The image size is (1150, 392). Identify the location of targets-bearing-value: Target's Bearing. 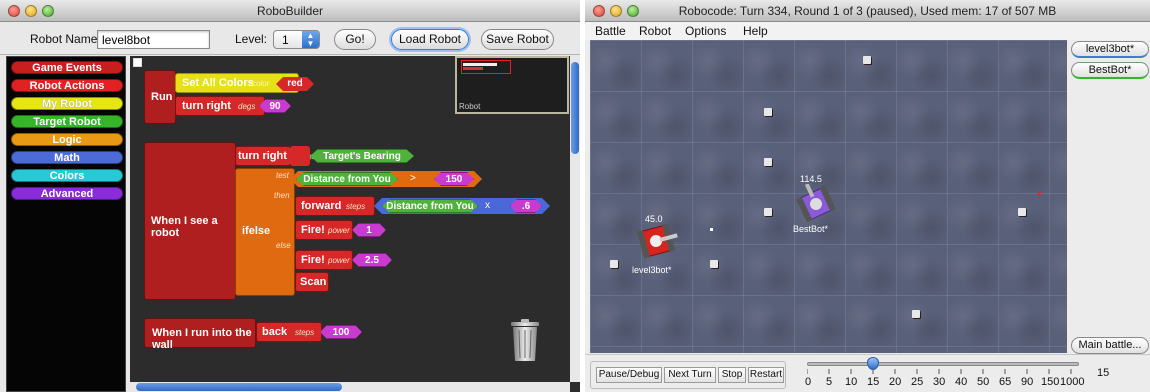
(362, 156).